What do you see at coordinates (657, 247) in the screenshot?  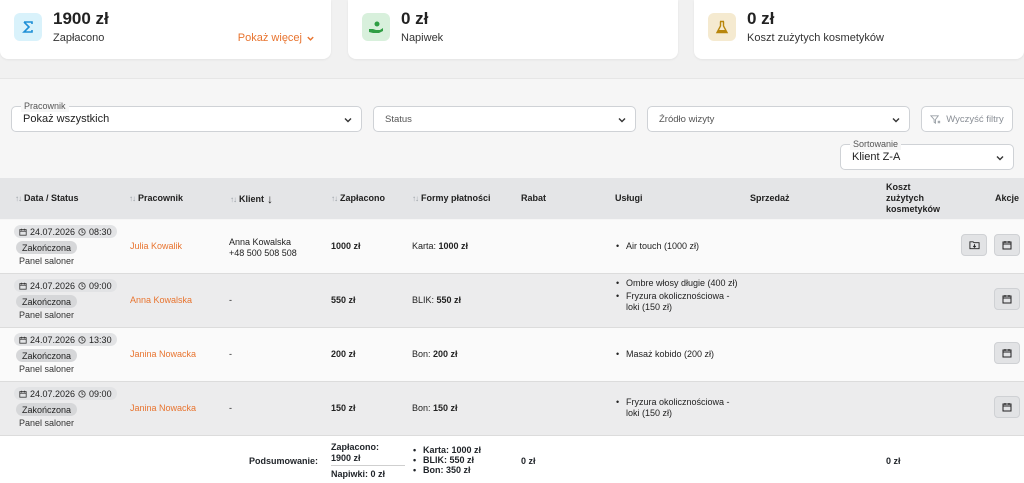 I see `services-list: Air touch (1000 zł)` at bounding box center [657, 247].